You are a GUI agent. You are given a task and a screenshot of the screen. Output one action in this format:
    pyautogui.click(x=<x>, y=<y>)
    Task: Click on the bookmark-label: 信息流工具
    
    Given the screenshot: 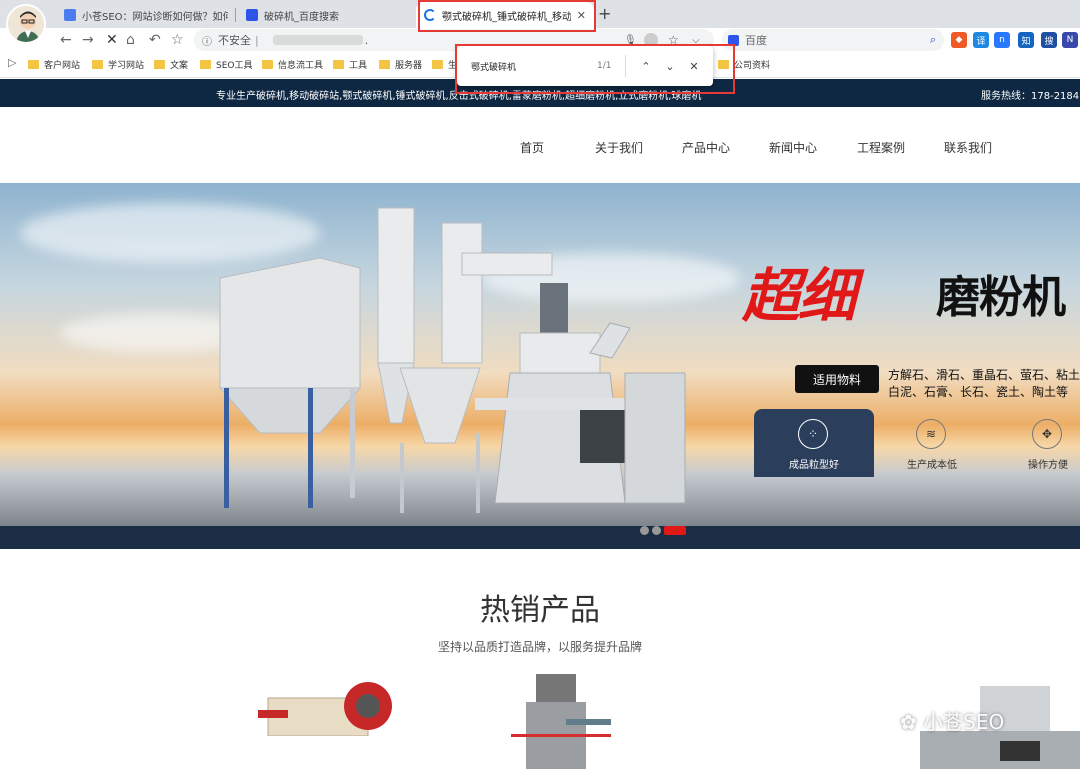 What is the action you would take?
    pyautogui.click(x=301, y=66)
    